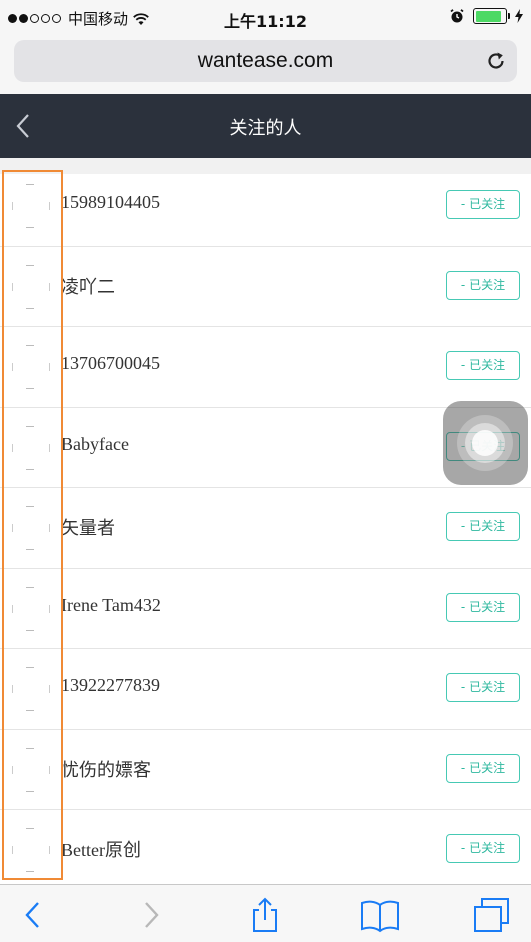 The height and width of the screenshot is (942, 531). Describe the element at coordinates (457, 16) in the screenshot. I see `alarm-icon` at that location.